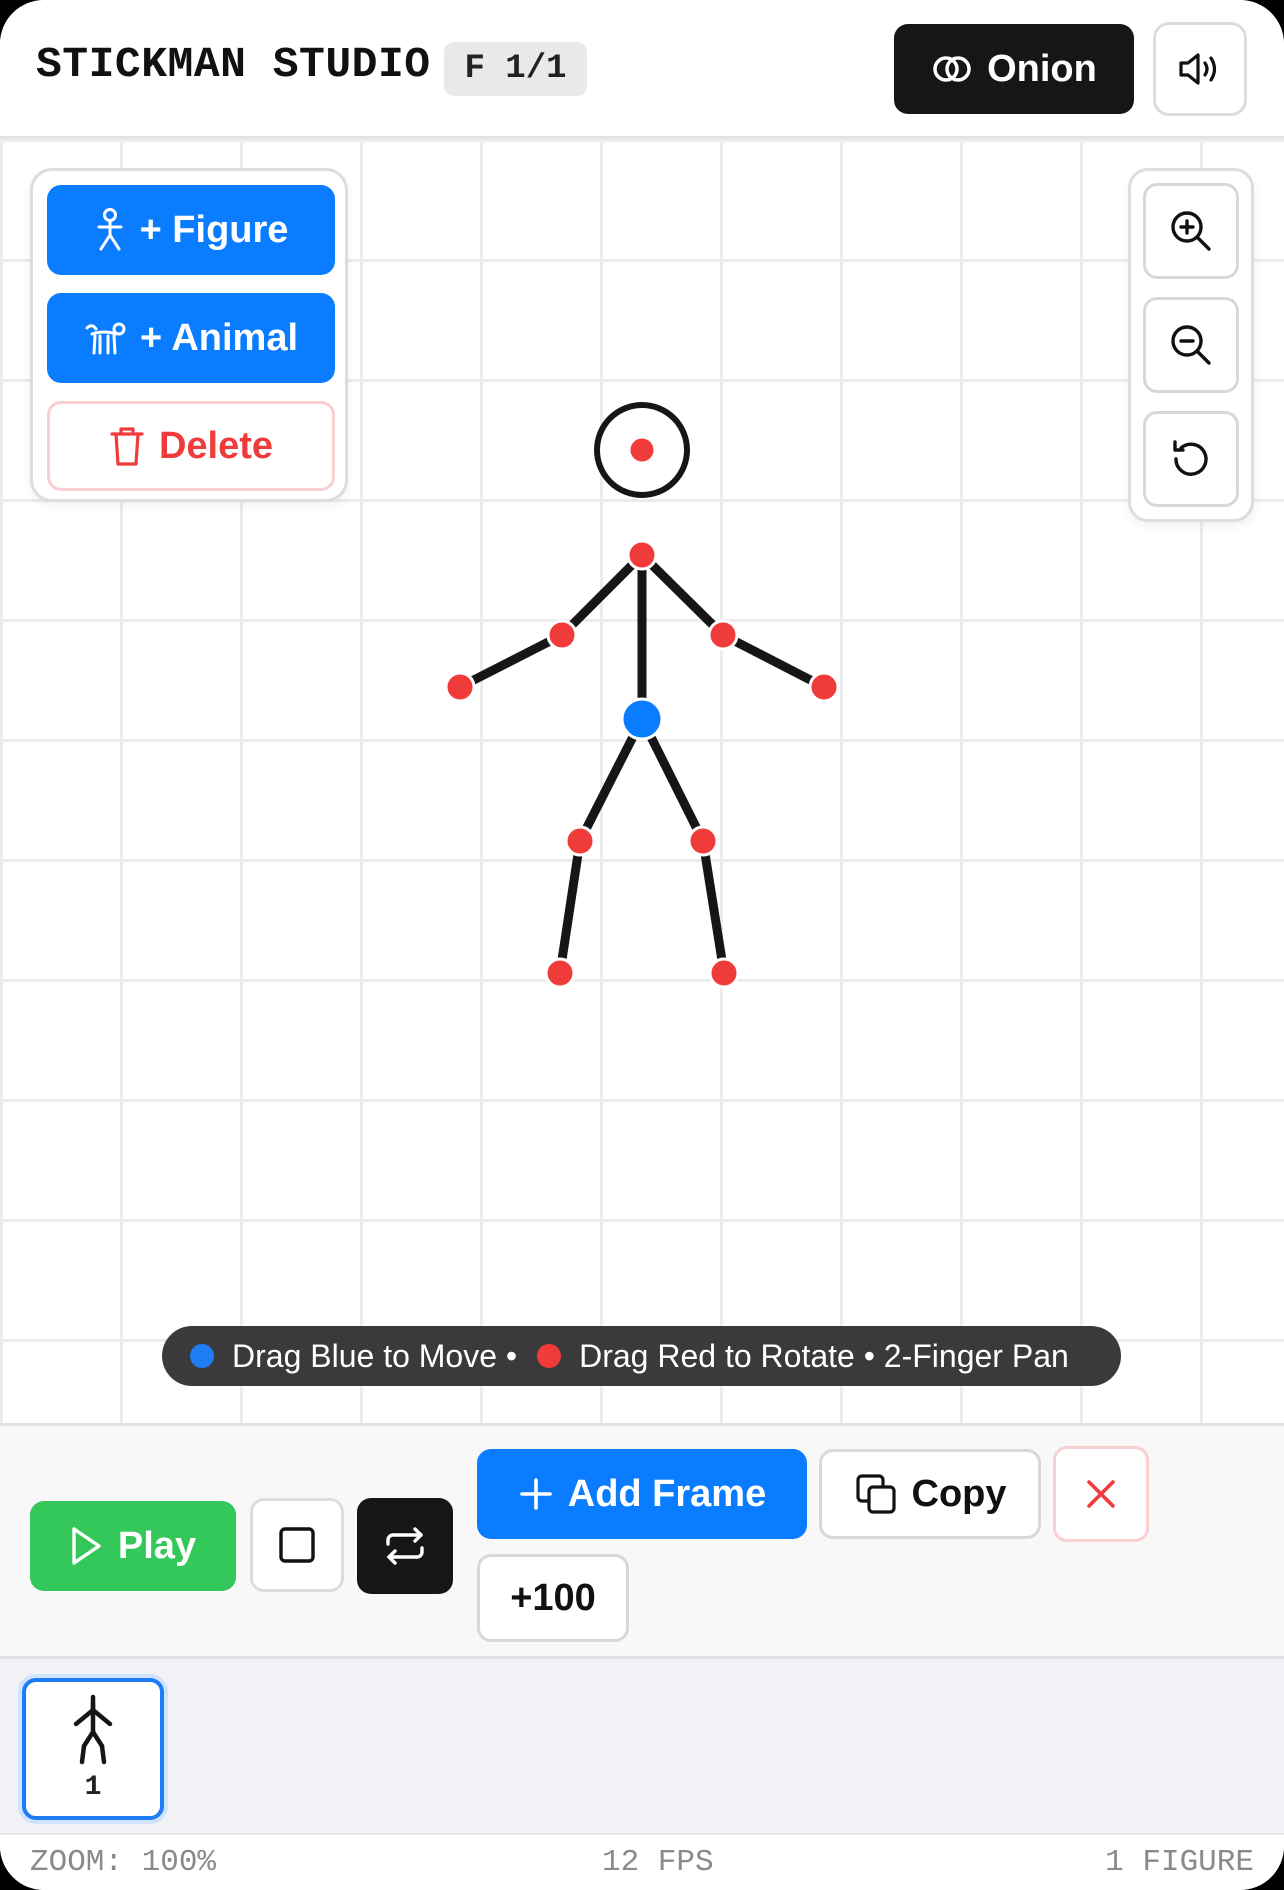 The height and width of the screenshot is (1890, 1284). What do you see at coordinates (460, 687) in the screenshot?
I see `left-hand-joint-handle` at bounding box center [460, 687].